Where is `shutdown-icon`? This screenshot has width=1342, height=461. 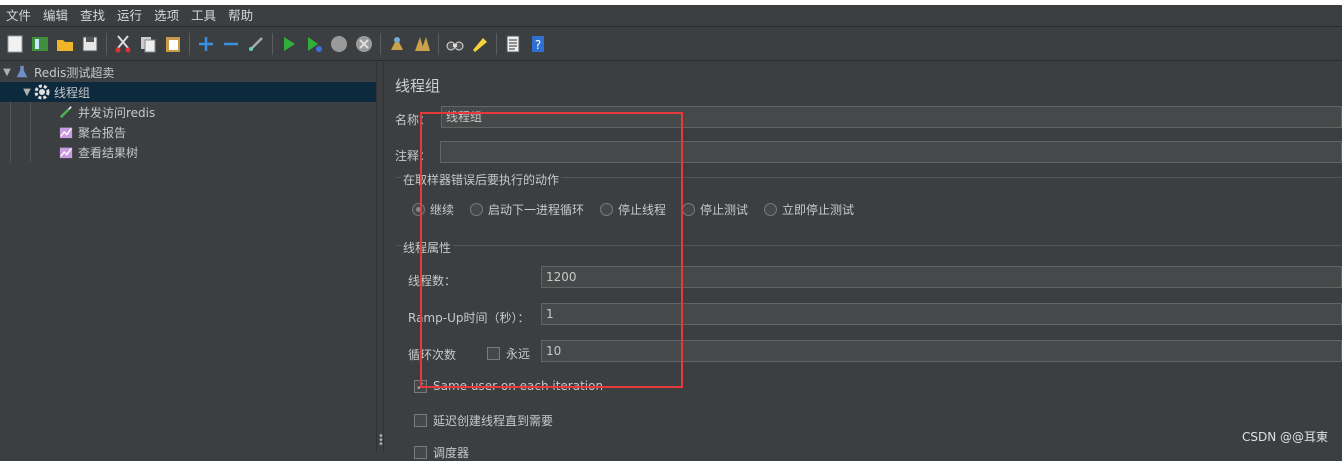
shutdown-icon is located at coordinates (364, 44).